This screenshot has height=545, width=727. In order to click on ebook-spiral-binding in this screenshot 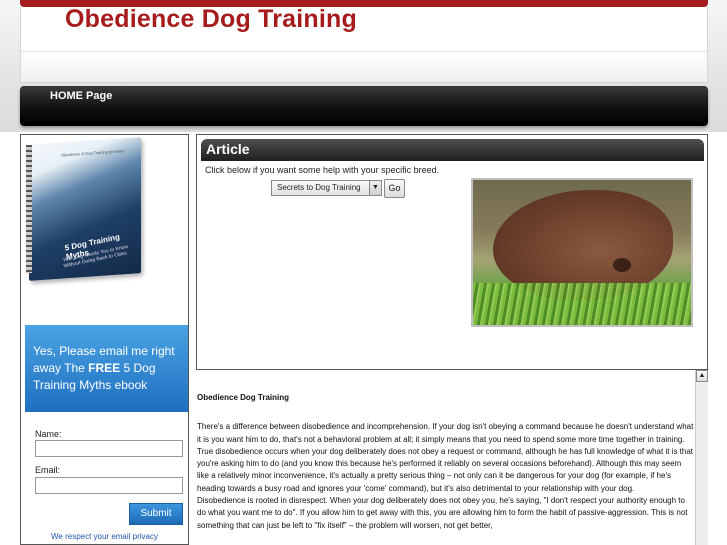, I will do `click(29, 209)`.